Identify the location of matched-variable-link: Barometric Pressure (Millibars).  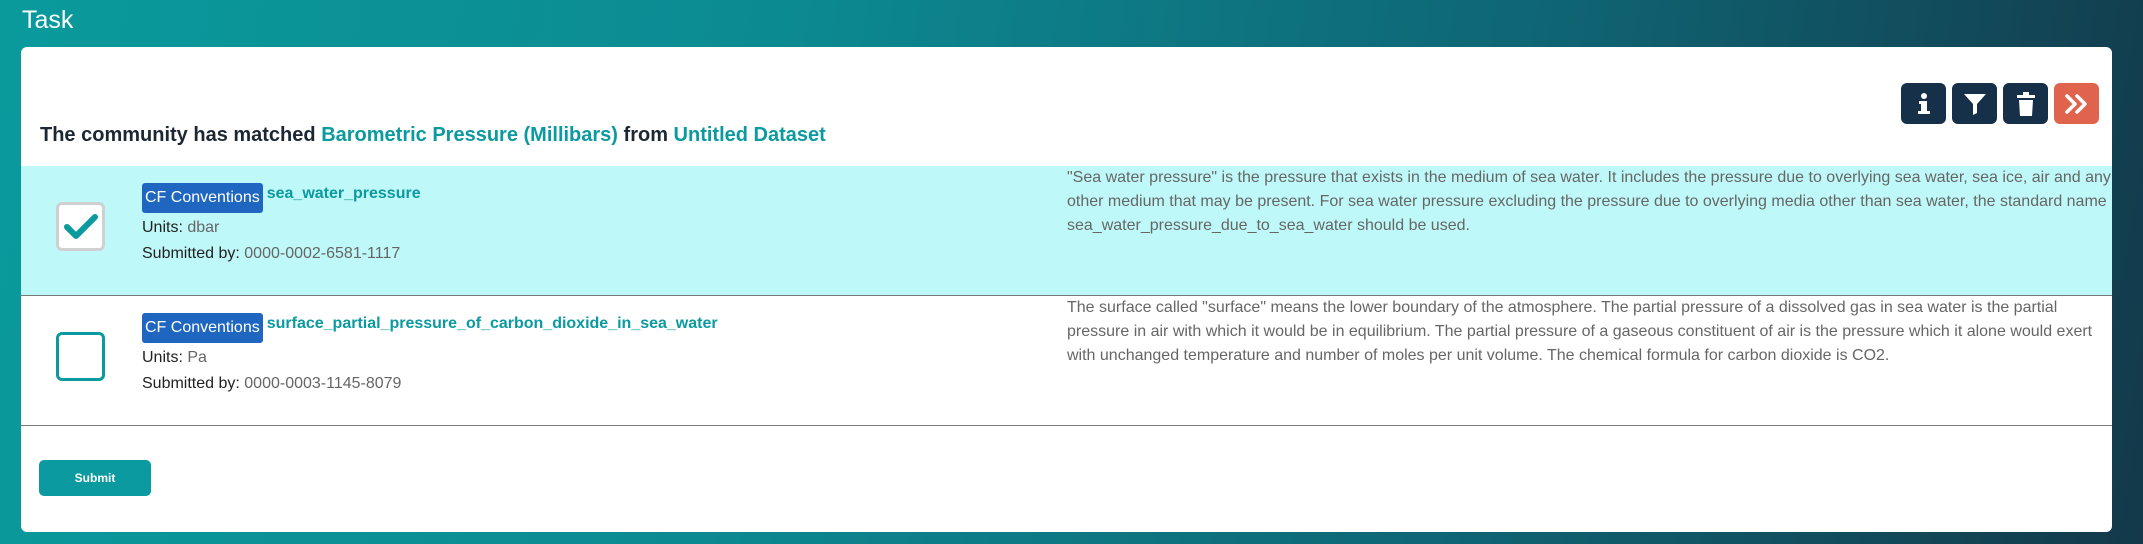
(469, 135).